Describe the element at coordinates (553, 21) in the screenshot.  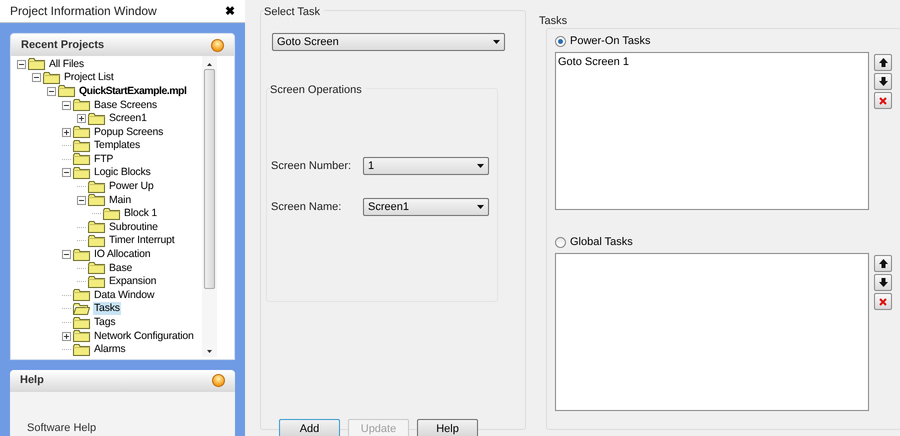
I see `group-title: Tasks` at that location.